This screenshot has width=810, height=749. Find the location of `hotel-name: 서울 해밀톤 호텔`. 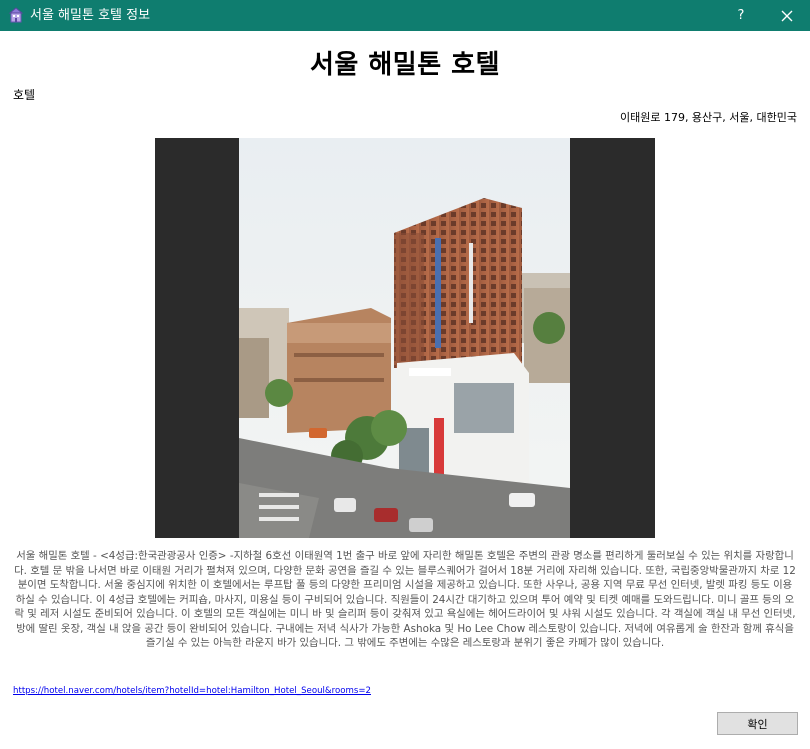

hotel-name: 서울 해밀톤 호텔 is located at coordinates (405, 65).